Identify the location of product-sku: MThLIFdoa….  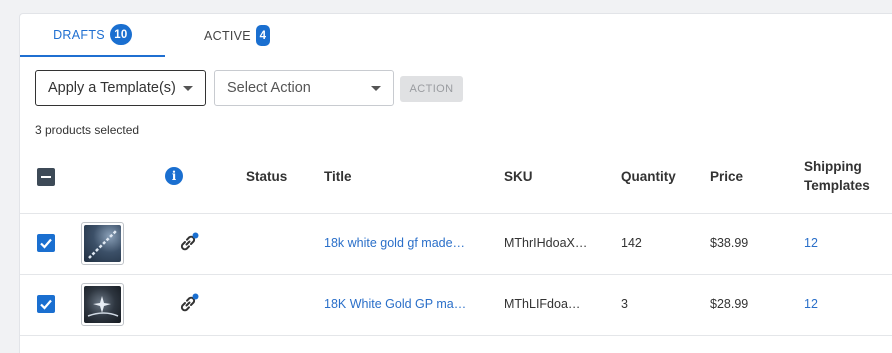
(542, 304).